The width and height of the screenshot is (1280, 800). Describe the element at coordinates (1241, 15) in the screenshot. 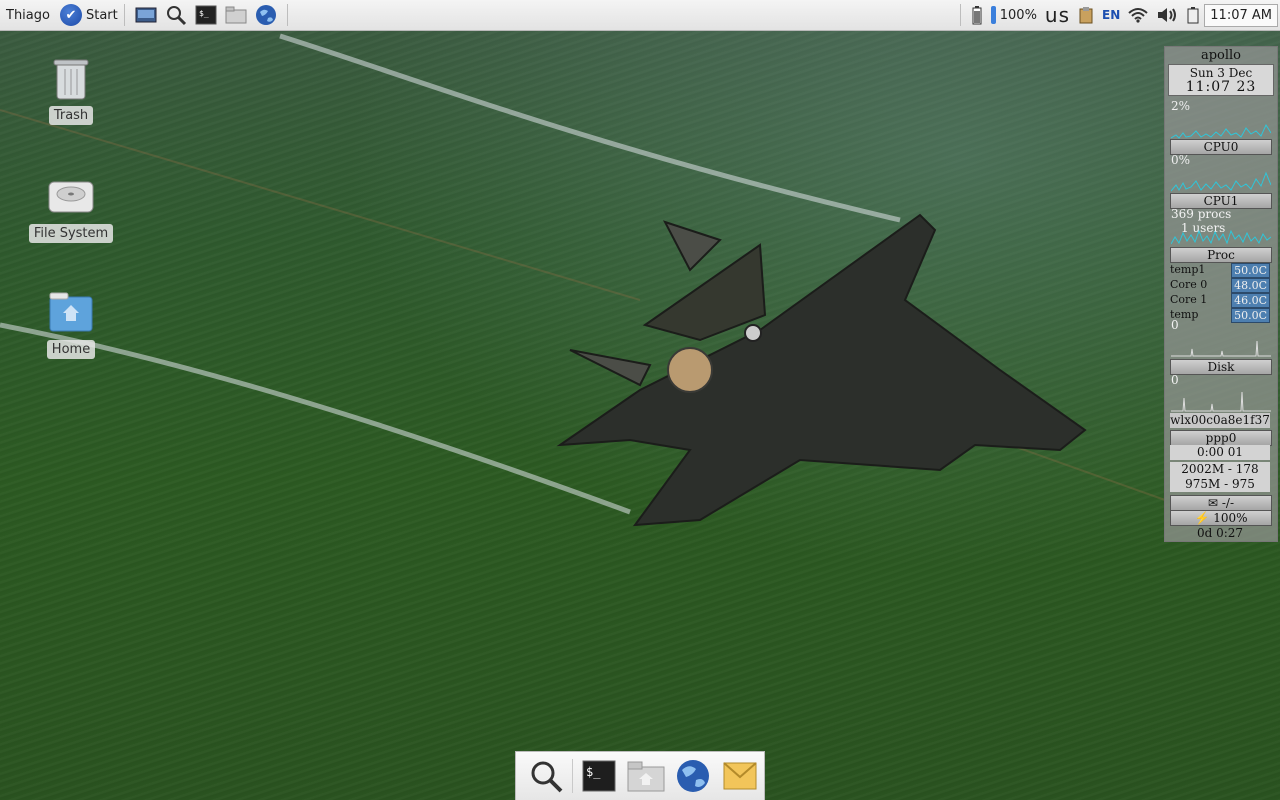

I see `clock: 11:07 AM` at that location.